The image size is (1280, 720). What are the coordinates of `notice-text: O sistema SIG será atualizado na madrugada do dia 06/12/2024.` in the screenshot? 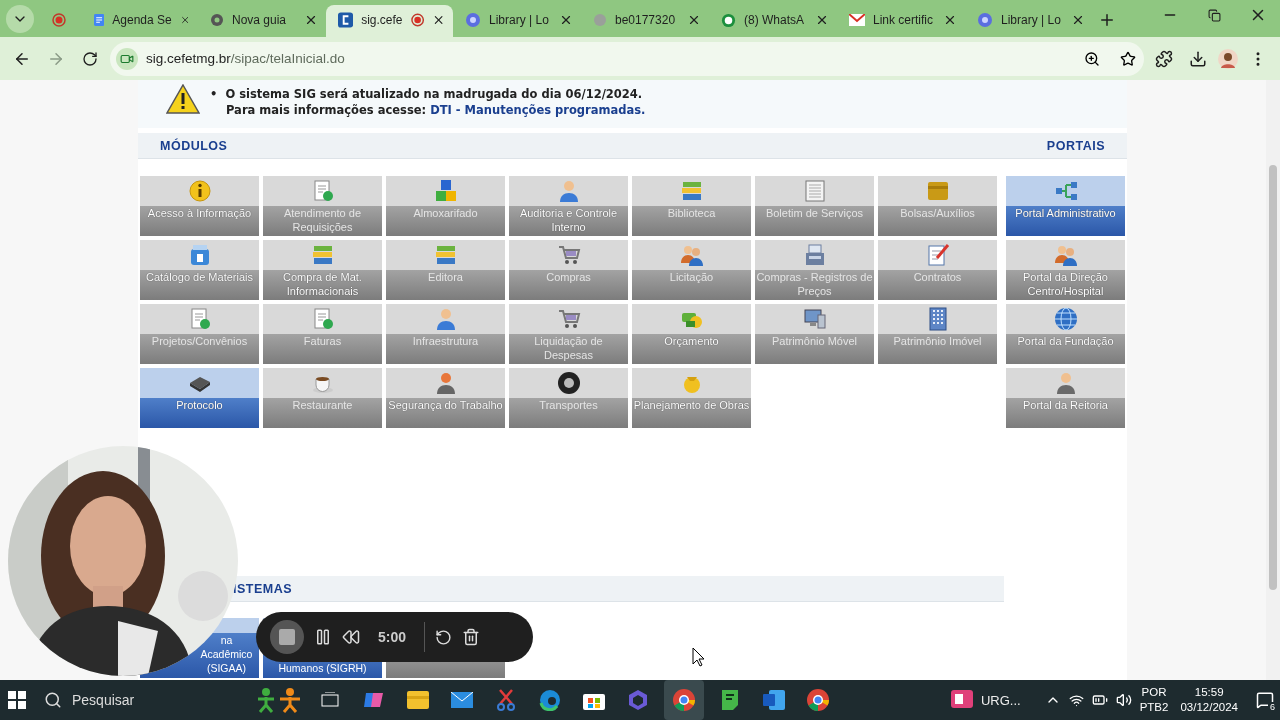 It's located at (434, 94).